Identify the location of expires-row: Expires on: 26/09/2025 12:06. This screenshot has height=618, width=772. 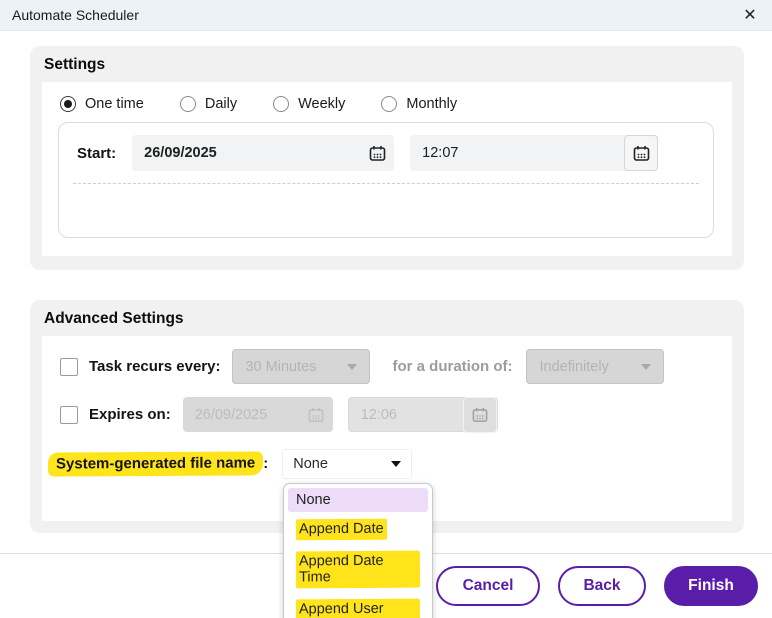
(387, 414).